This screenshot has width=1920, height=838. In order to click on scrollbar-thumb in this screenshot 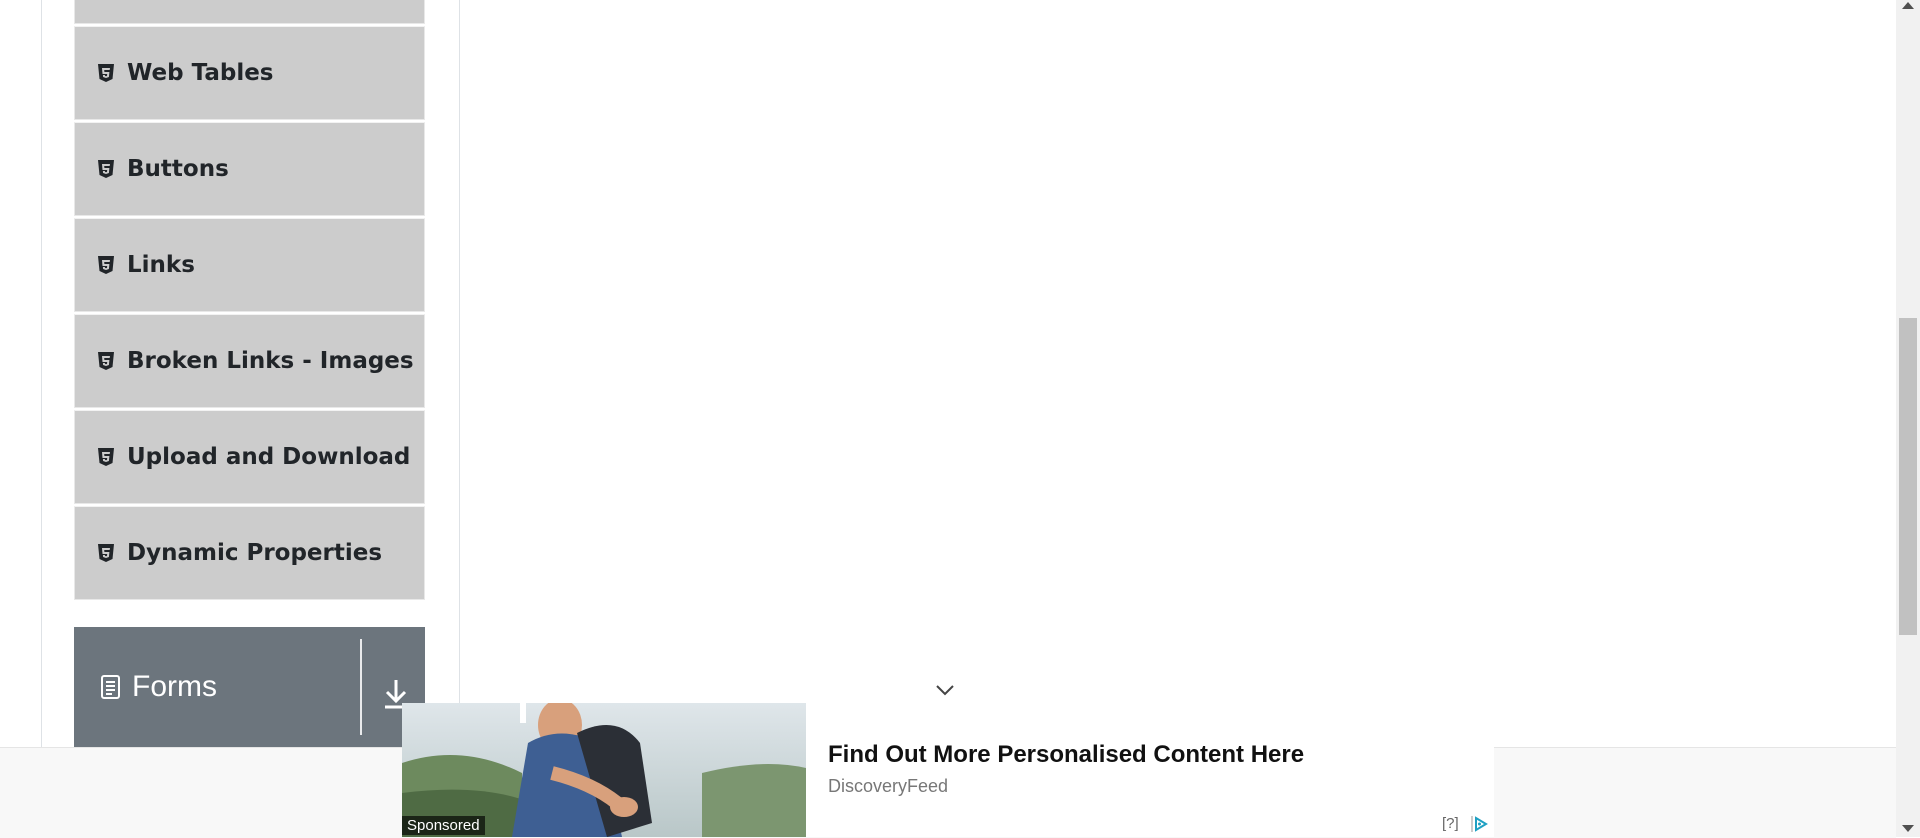, I will do `click(1908, 476)`.